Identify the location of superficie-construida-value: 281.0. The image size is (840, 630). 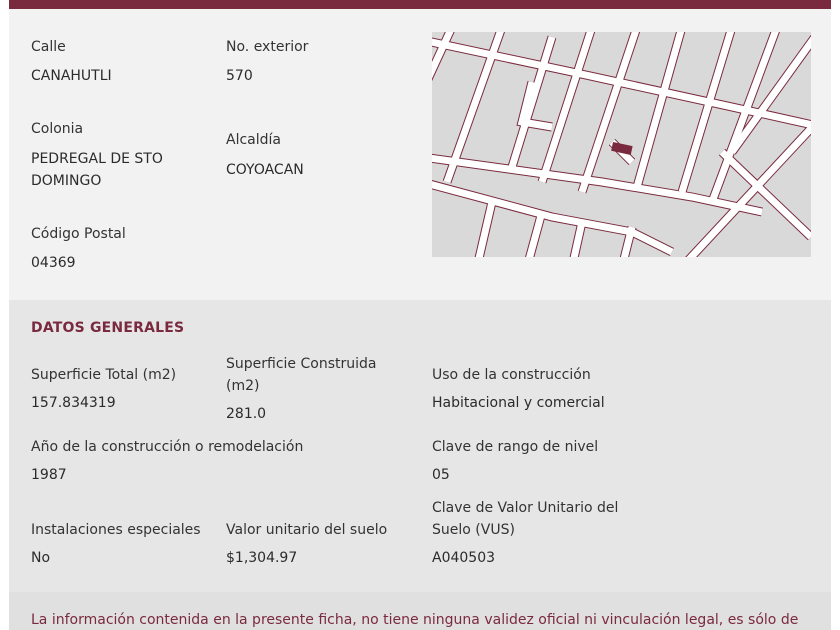
(246, 414).